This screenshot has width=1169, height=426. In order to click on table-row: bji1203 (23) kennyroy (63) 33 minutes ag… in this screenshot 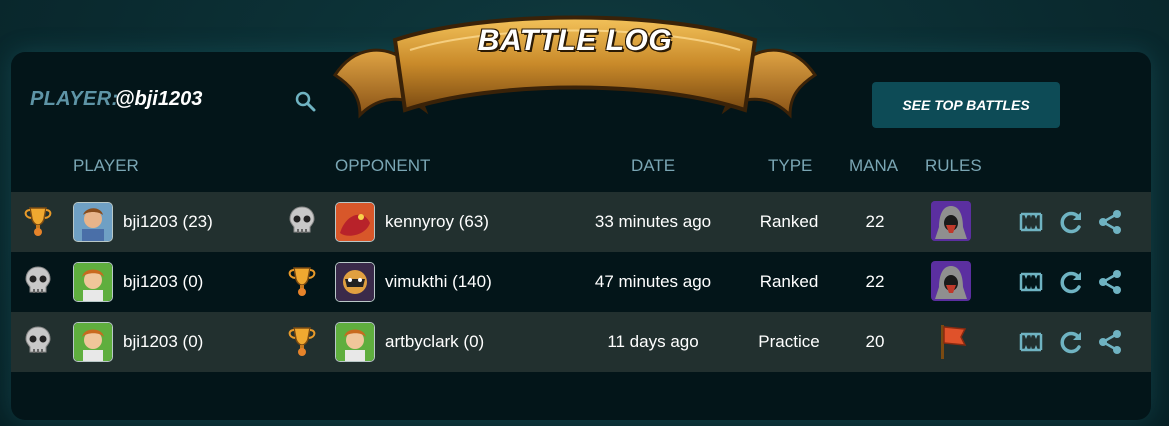, I will do `click(581, 222)`.